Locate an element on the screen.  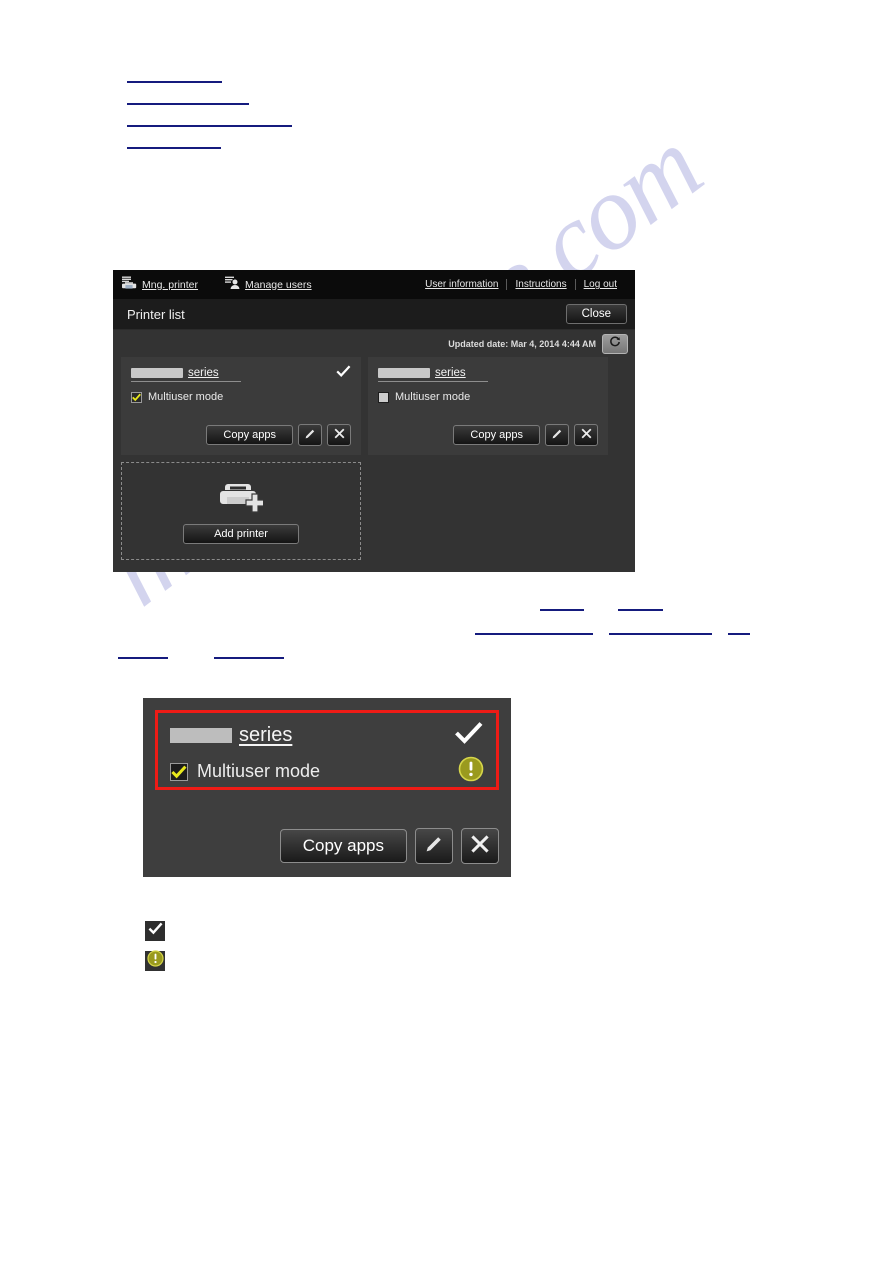
top-link-list is located at coordinates (209, 112).